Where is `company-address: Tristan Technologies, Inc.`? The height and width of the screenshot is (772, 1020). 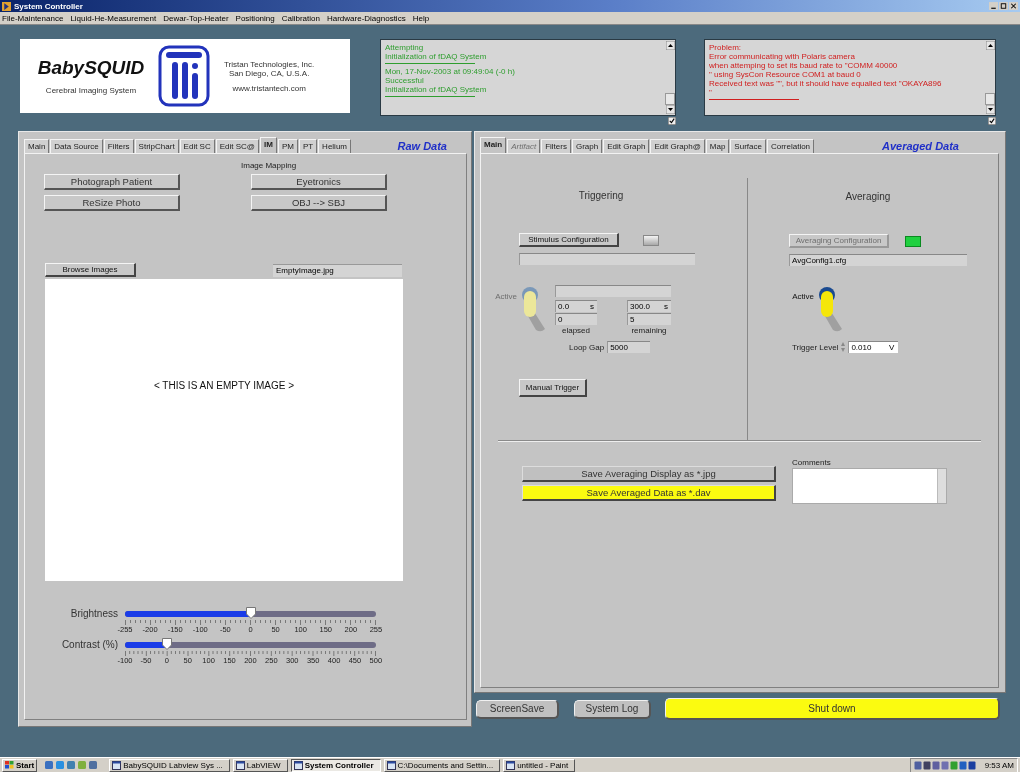
company-address: Tristan Technologies, Inc. is located at coordinates (269, 64).